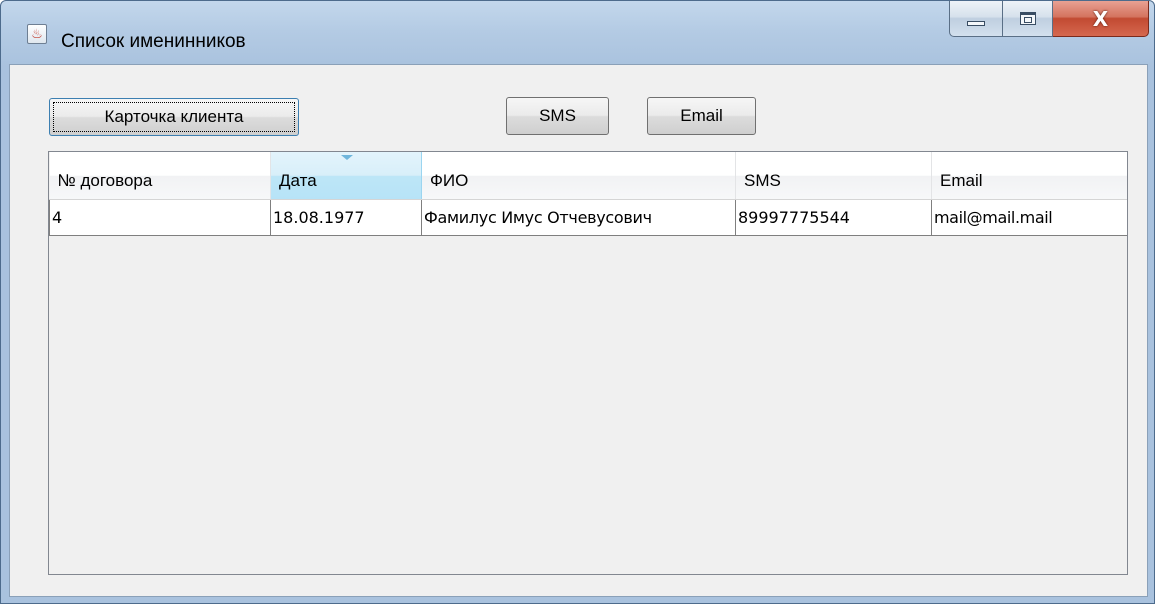  Describe the element at coordinates (346, 217) in the screenshot. I see `cell-date: 18.08.1977` at that location.